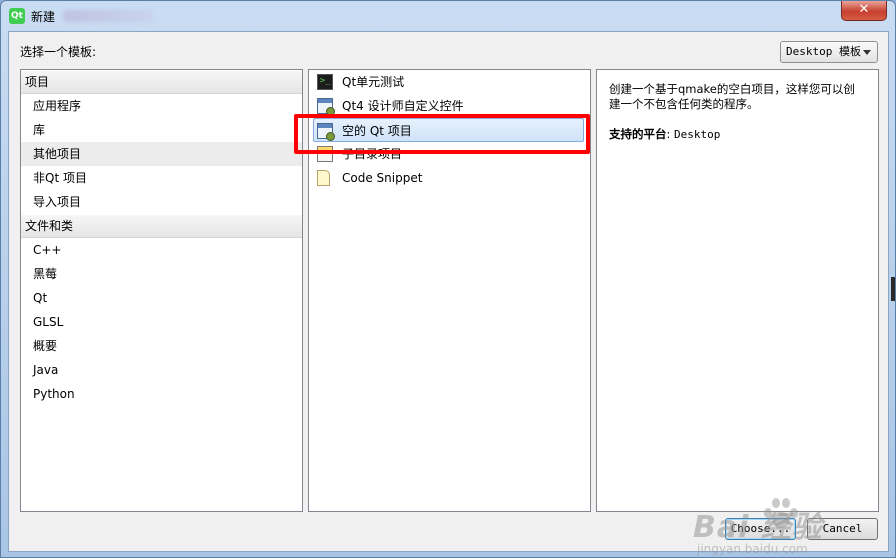 This screenshot has height=558, width=896. I want to click on platform-filter-value: Desktop 模板, so click(823, 51).